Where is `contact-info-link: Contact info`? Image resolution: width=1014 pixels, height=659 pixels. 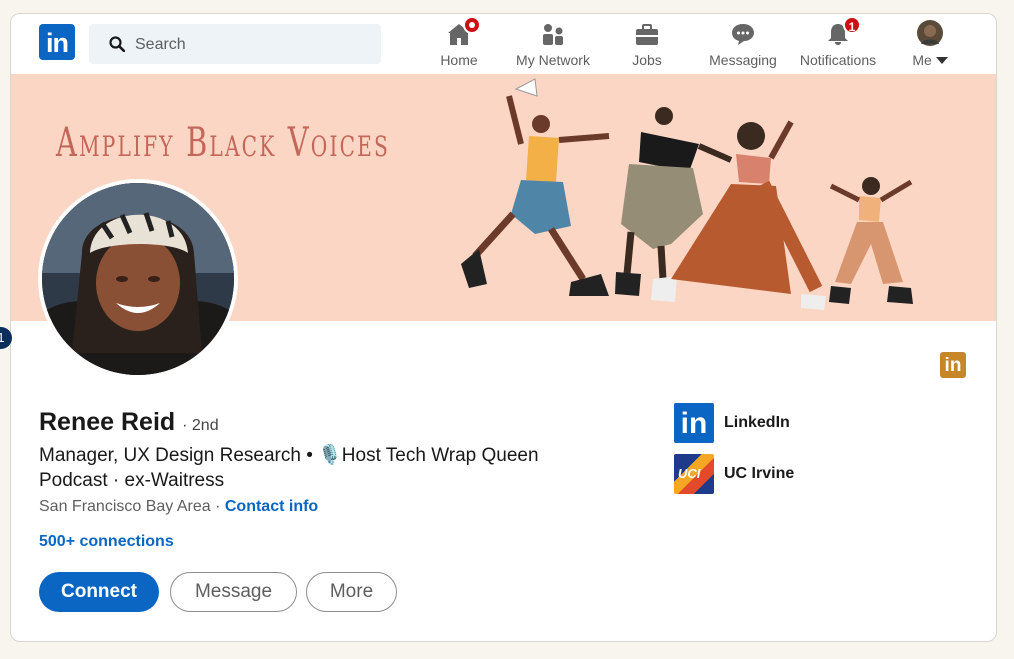
contact-info-link: Contact info is located at coordinates (271, 506).